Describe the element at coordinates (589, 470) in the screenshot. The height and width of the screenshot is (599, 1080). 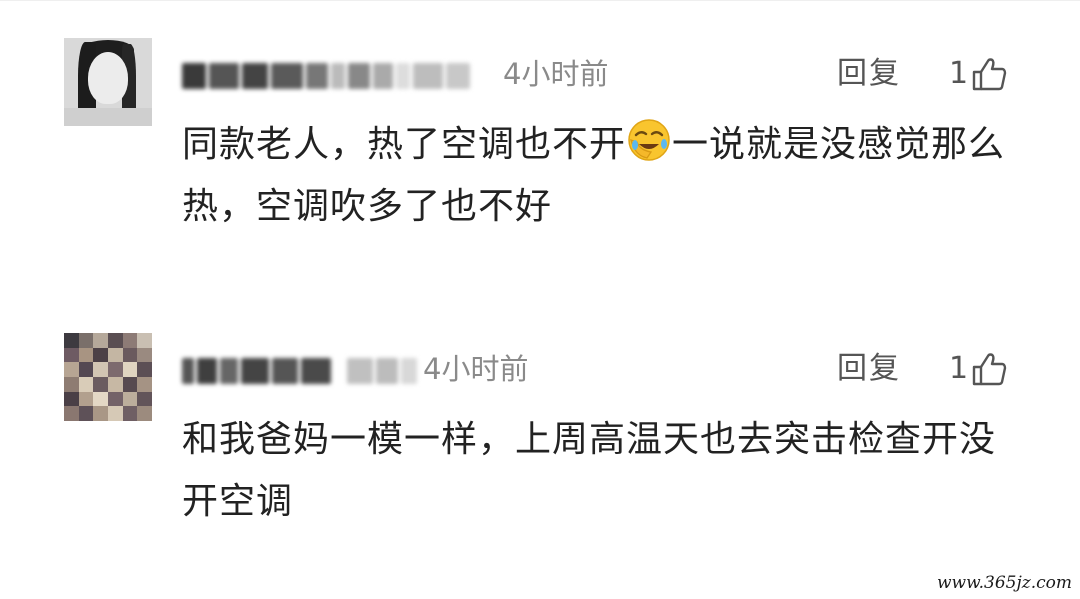
I see `comment-text: 和我爸妈一模一样，上周高温天也去突击检查开没开空调` at that location.